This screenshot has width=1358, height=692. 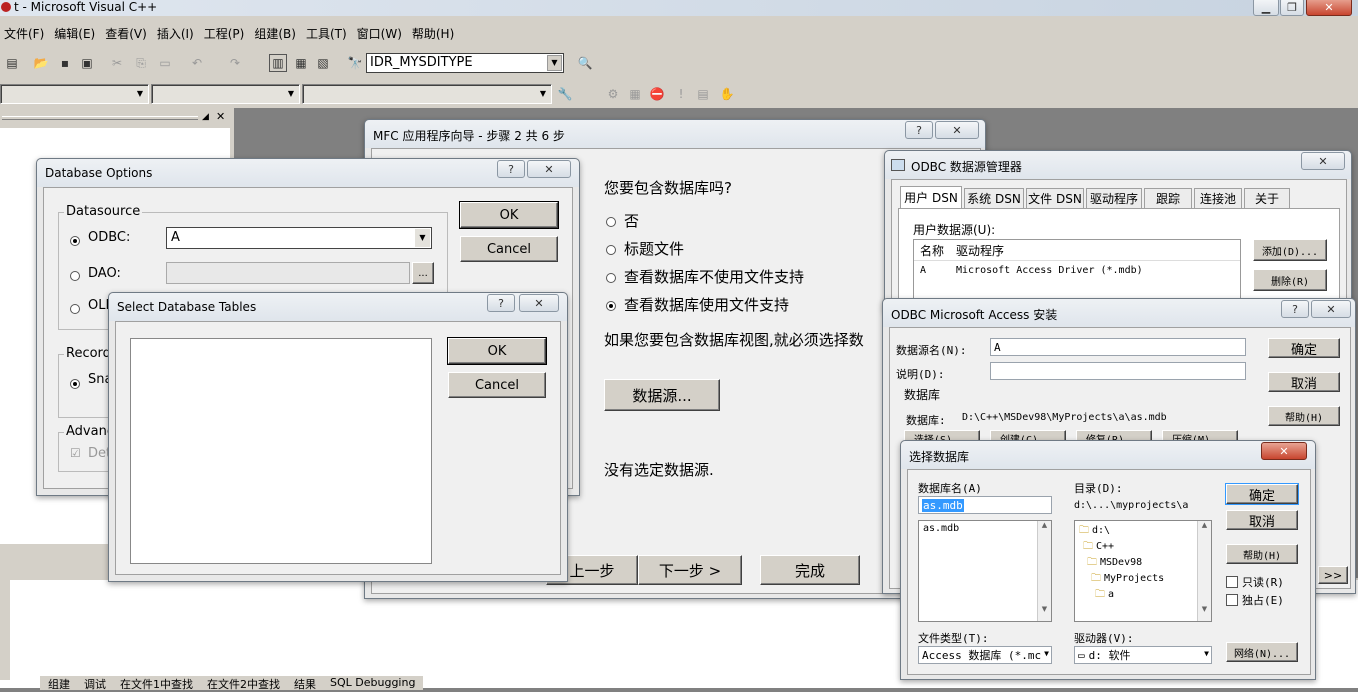 I want to click on filetype-select: Access 数据库 (*.mc ▼, so click(x=985, y=655).